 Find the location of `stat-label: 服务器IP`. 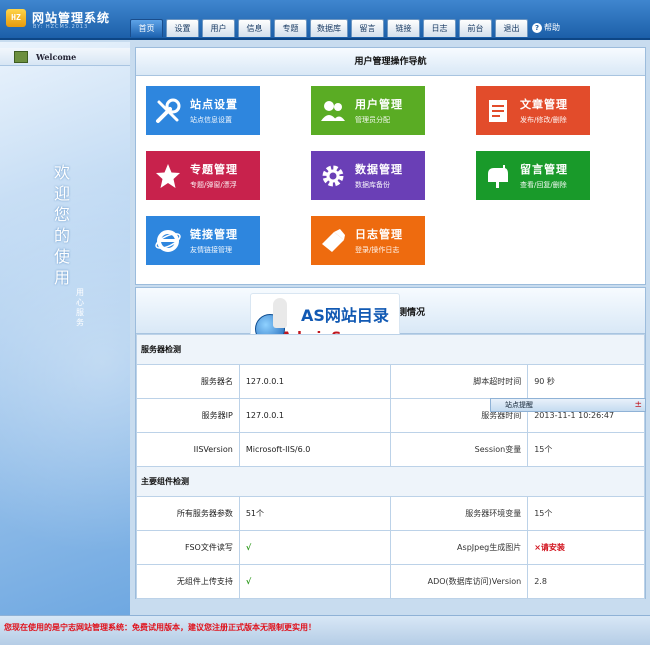

stat-label: 服务器IP is located at coordinates (188, 415).